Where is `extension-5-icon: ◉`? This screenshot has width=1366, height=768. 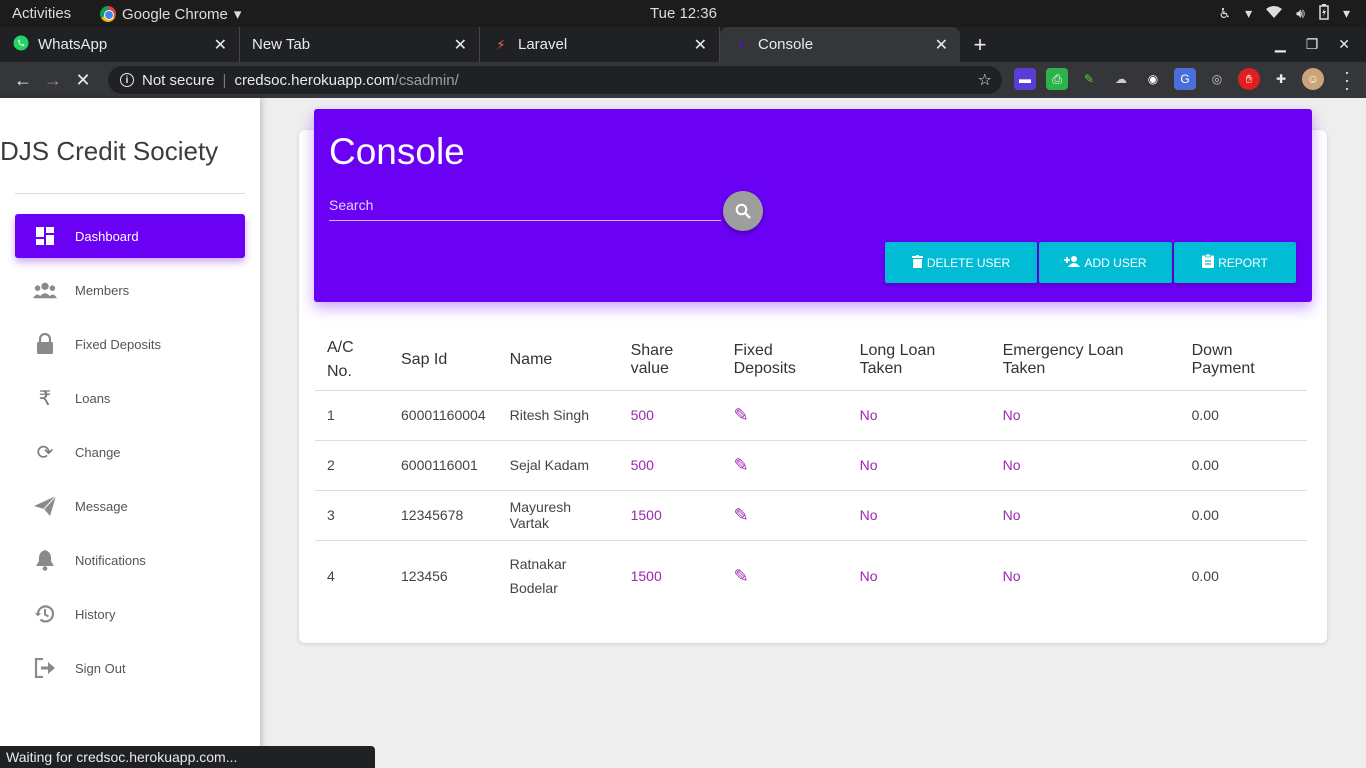
extension-5-icon: ◉ is located at coordinates (1153, 79).